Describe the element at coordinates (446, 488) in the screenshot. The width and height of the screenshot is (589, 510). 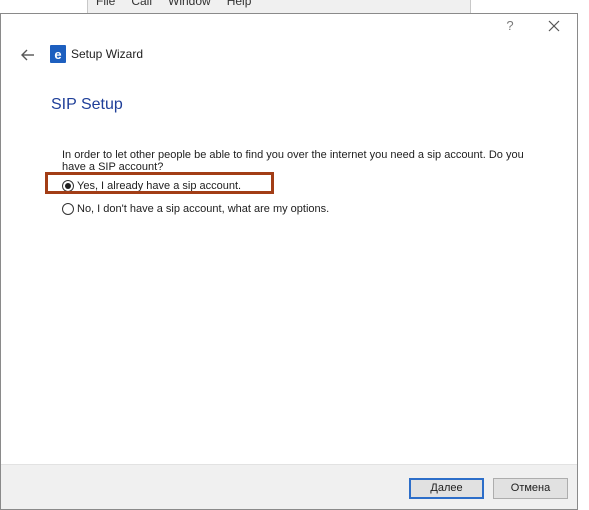
I see `next-button: Далее` at that location.